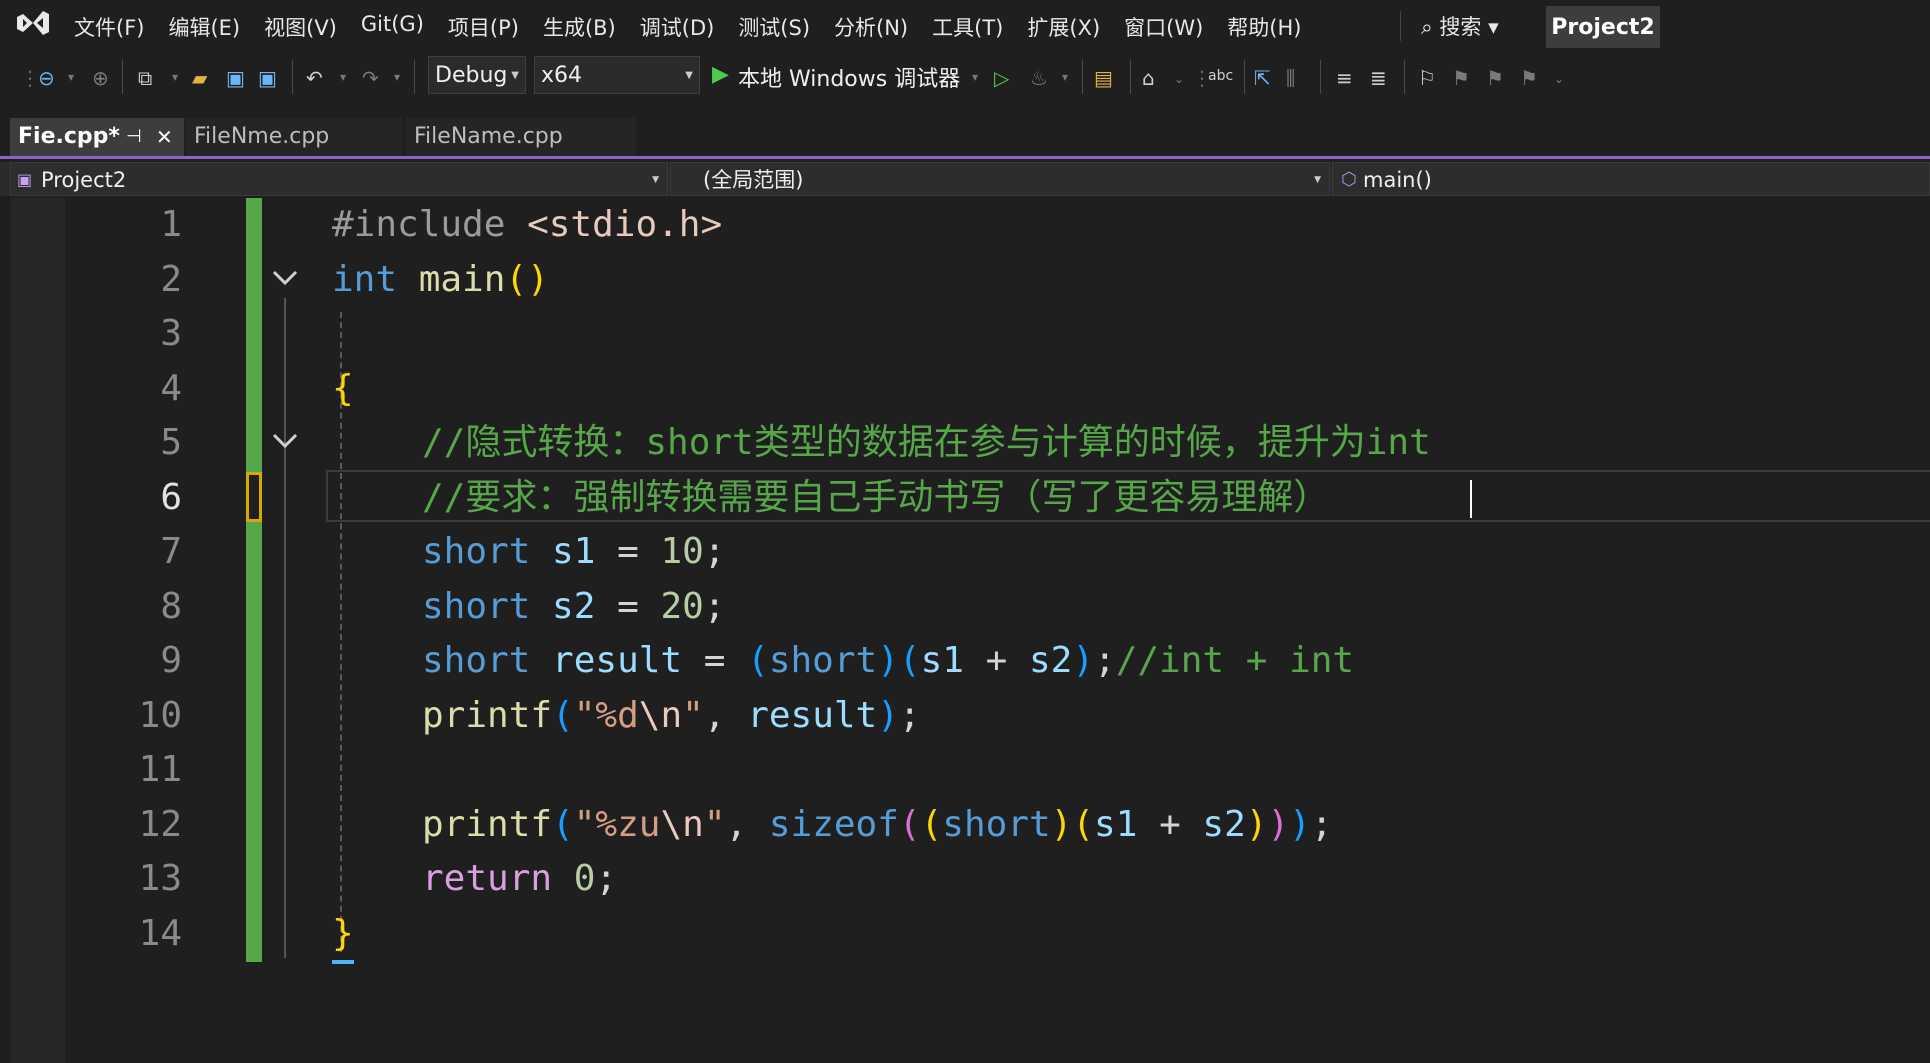 The width and height of the screenshot is (1930, 1063). Describe the element at coordinates (774, 27) in the screenshot. I see `menu-test: 测试(S)` at that location.